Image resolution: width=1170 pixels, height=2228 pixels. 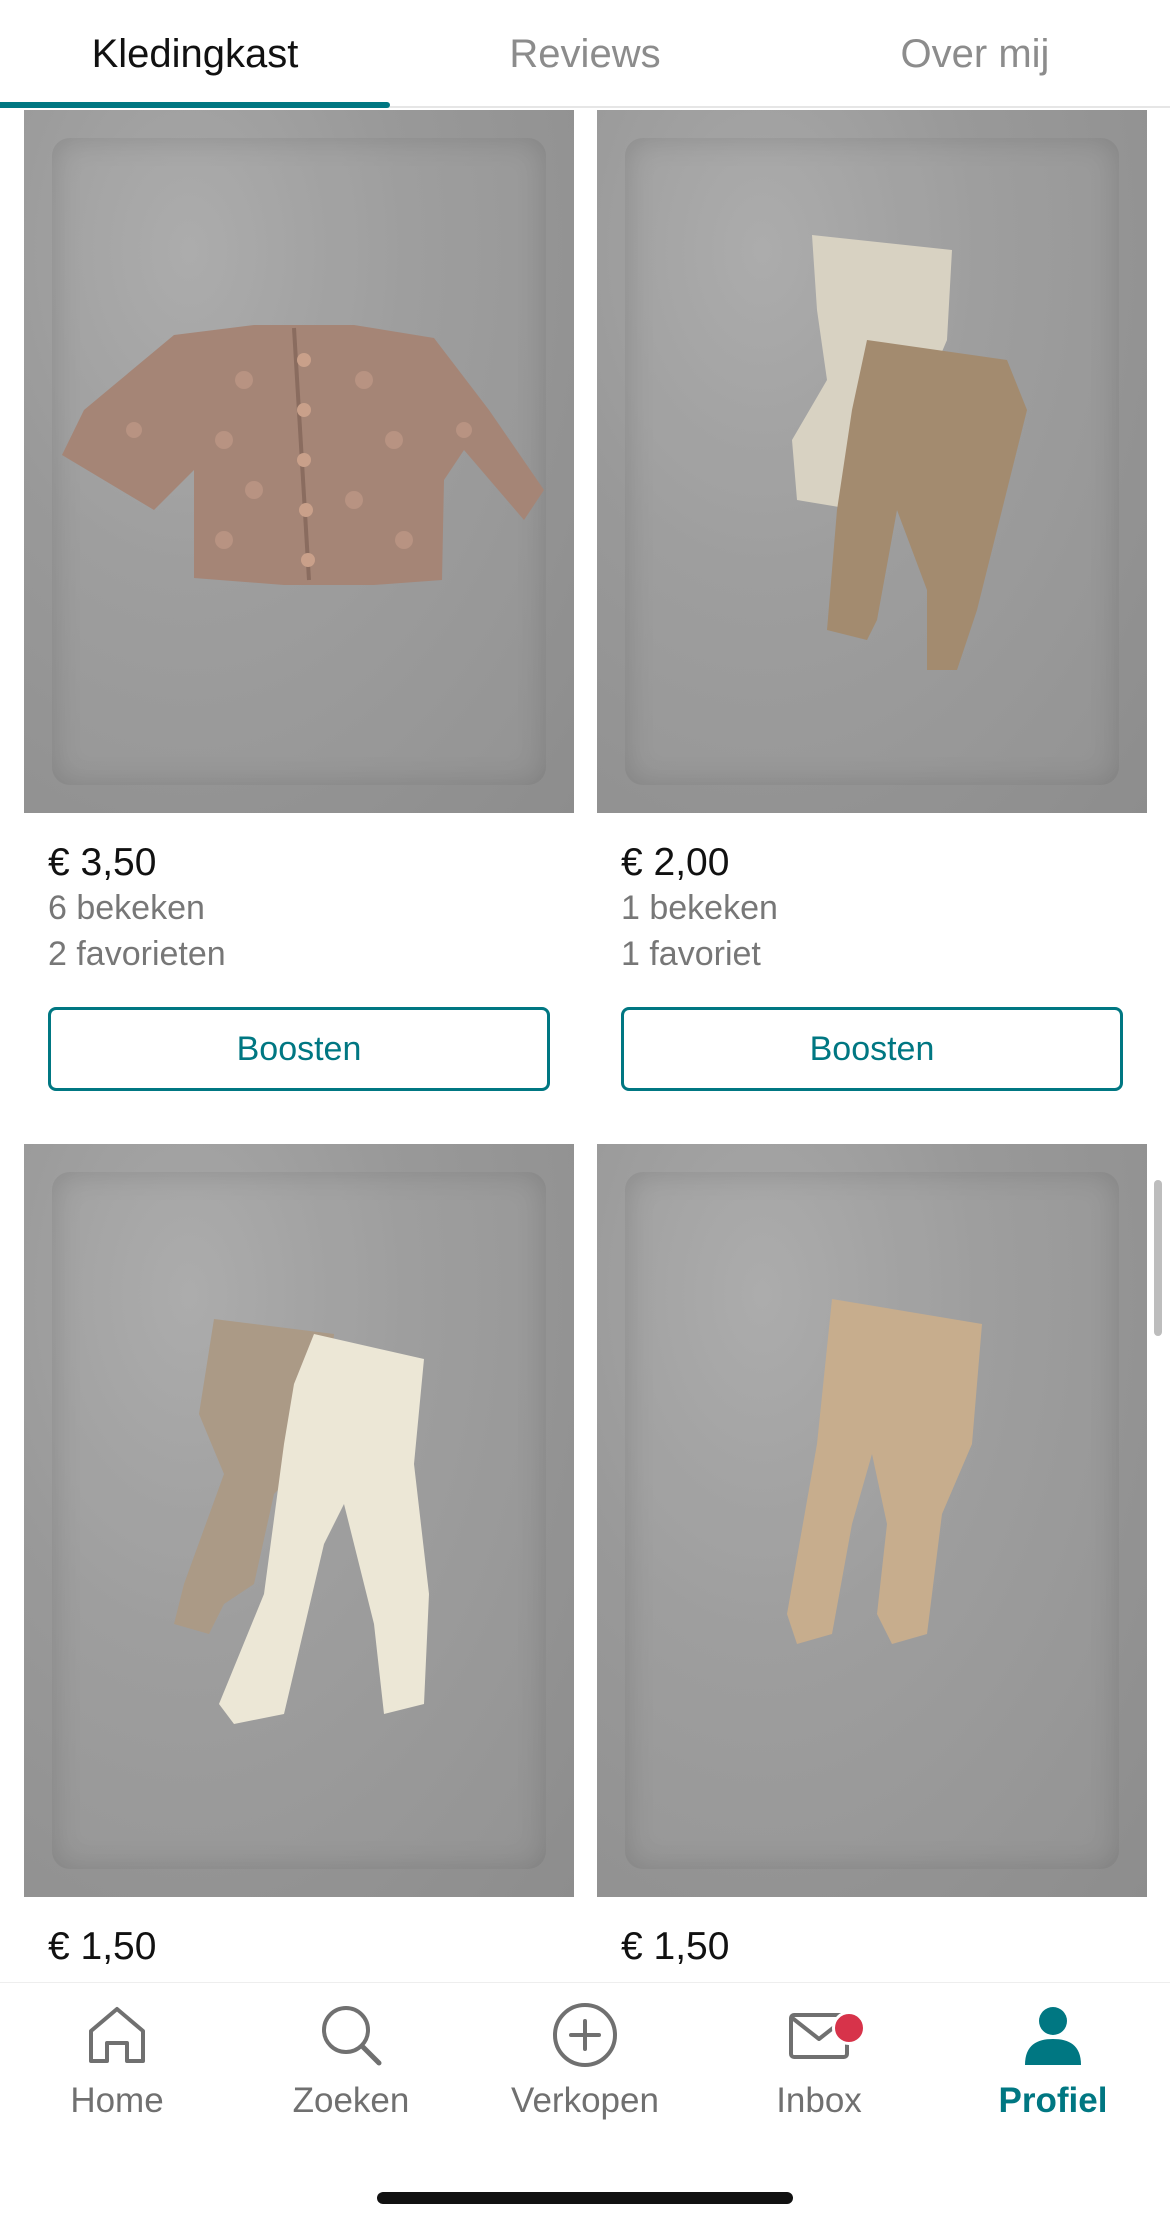 What do you see at coordinates (126, 908) in the screenshot?
I see `item-views: 6 bekeken` at bounding box center [126, 908].